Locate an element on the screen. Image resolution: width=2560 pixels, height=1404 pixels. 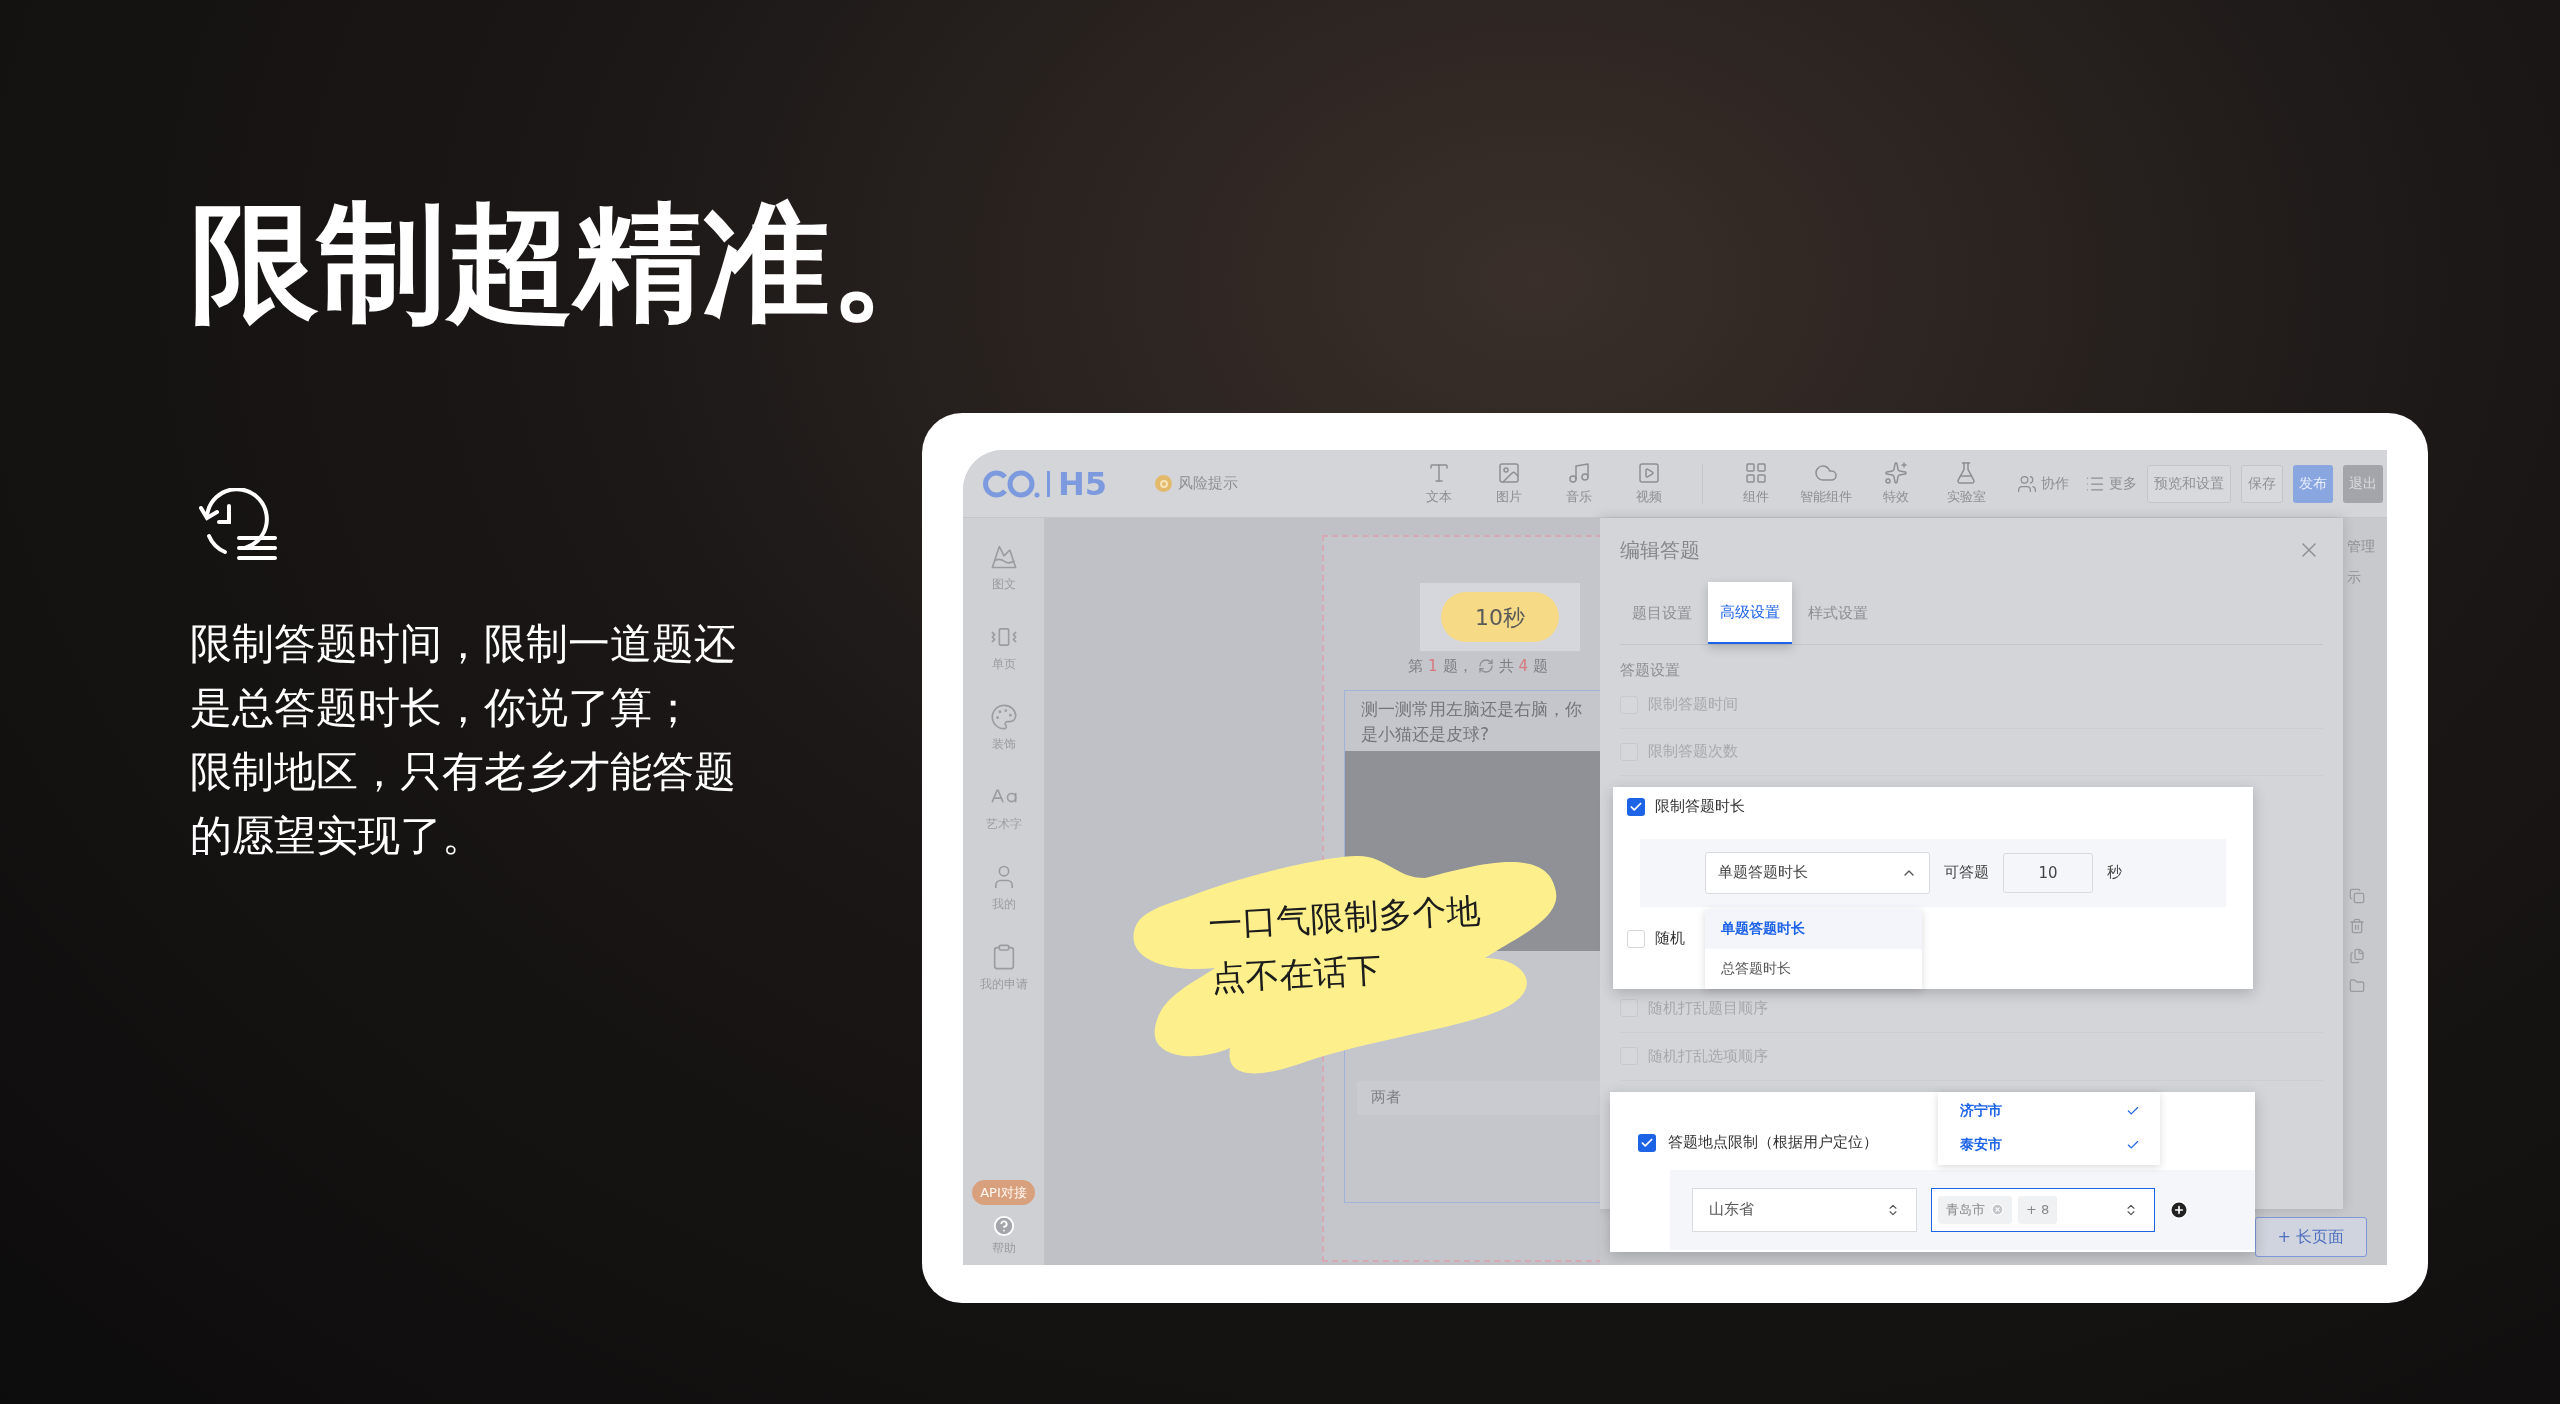
remove-icon is located at coordinates (1997, 1209).